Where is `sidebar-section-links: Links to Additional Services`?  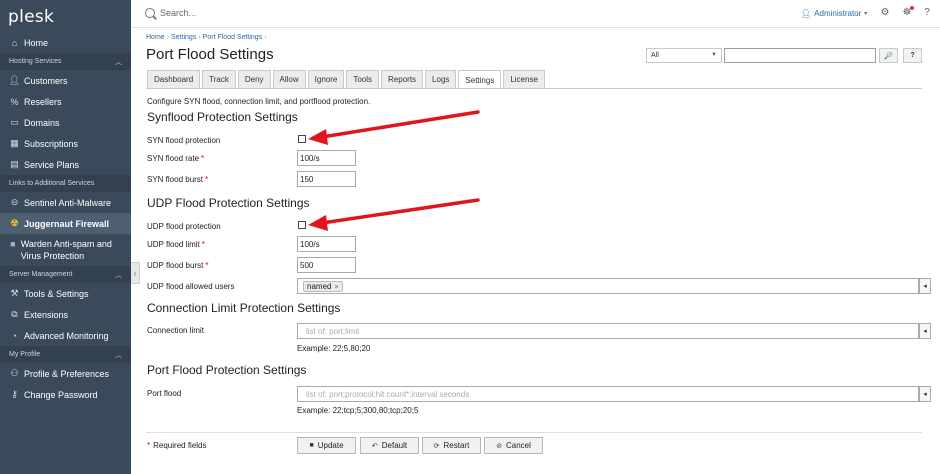
sidebar-section-links: Links to Additional Services is located at coordinates (65, 183).